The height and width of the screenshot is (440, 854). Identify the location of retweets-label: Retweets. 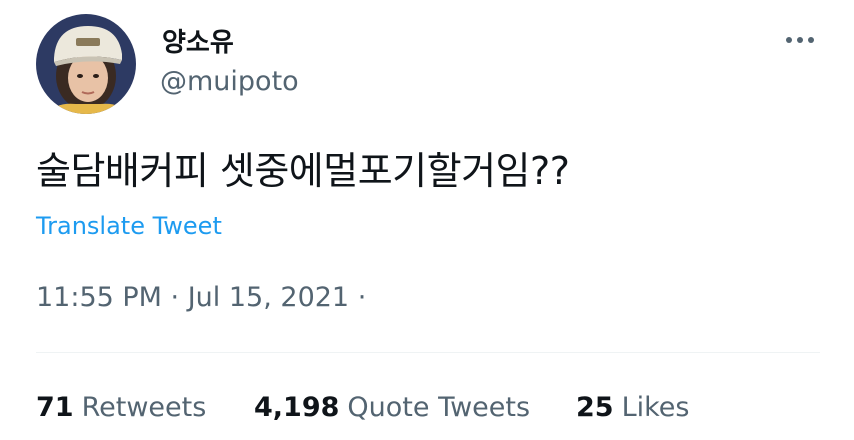
(144, 407).